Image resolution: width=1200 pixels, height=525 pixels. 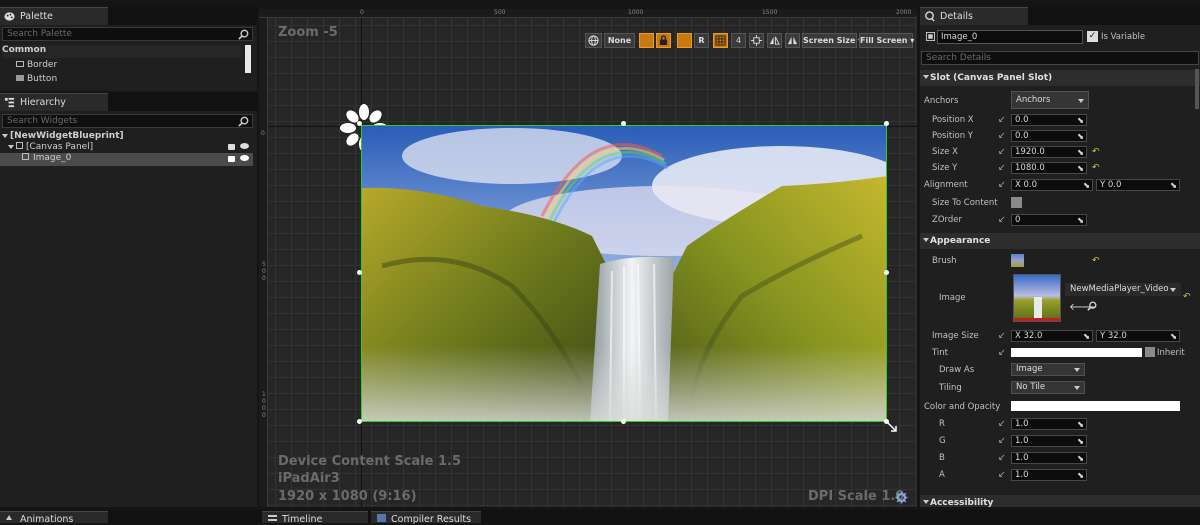 What do you see at coordinates (646, 40) in the screenshot?
I see `grid-snap-button` at bounding box center [646, 40].